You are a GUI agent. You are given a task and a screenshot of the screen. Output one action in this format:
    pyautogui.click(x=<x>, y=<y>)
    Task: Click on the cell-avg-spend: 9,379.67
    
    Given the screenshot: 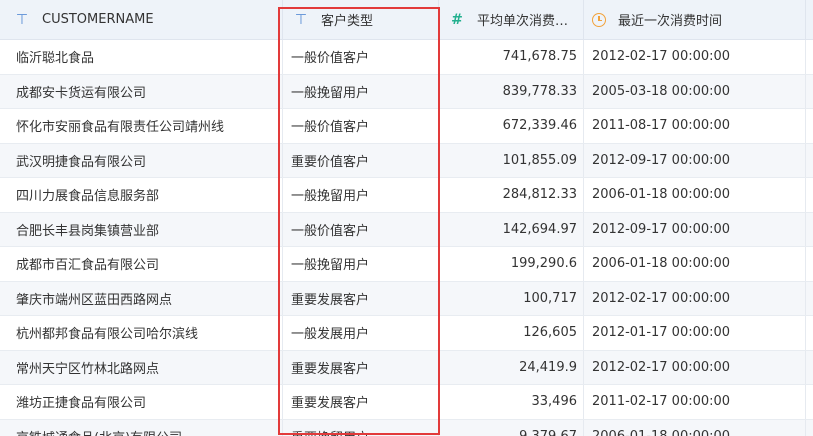 What is the action you would take?
    pyautogui.click(x=511, y=427)
    